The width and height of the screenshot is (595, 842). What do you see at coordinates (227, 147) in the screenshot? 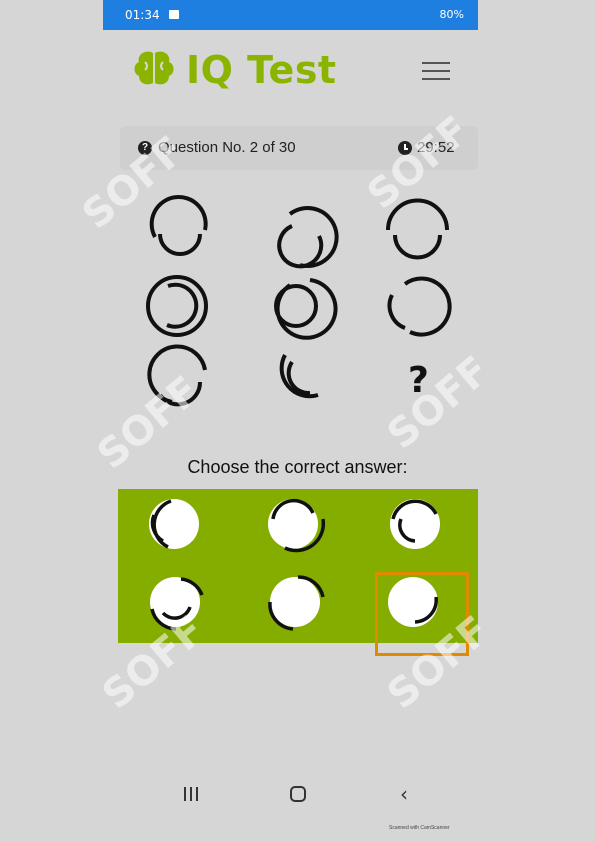
I see `question-counter: Question No. 2 of 30` at bounding box center [227, 147].